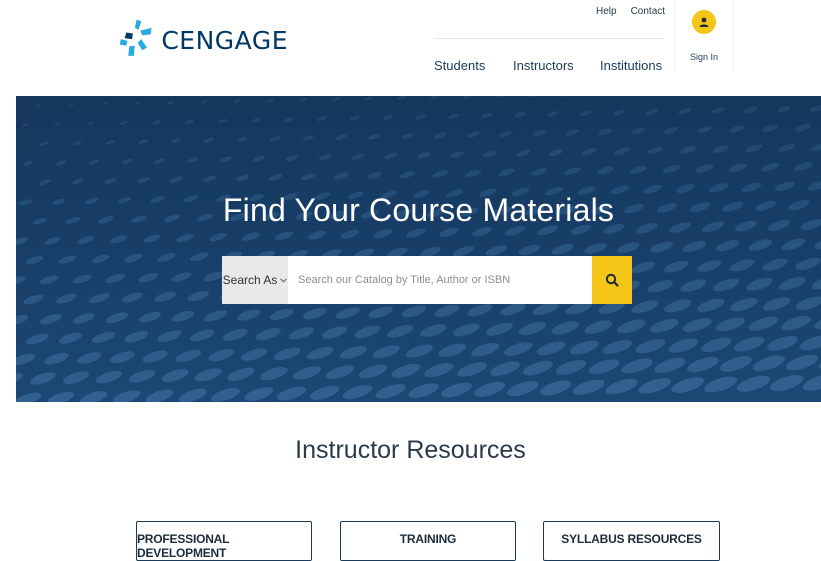 This screenshot has width=821, height=561. I want to click on cengage-logo: CENGAGE, so click(203, 40).